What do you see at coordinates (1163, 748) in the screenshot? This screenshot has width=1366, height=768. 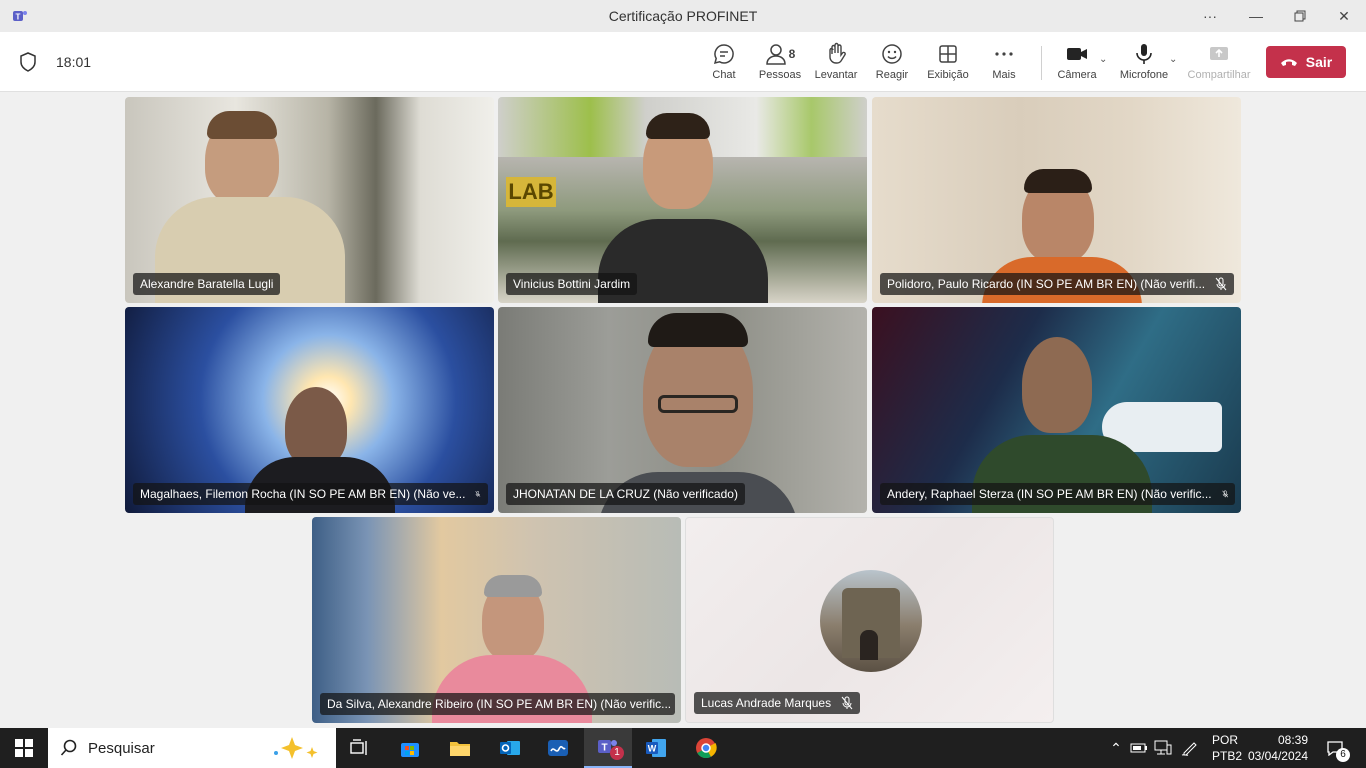 I see `network-icon` at bounding box center [1163, 748].